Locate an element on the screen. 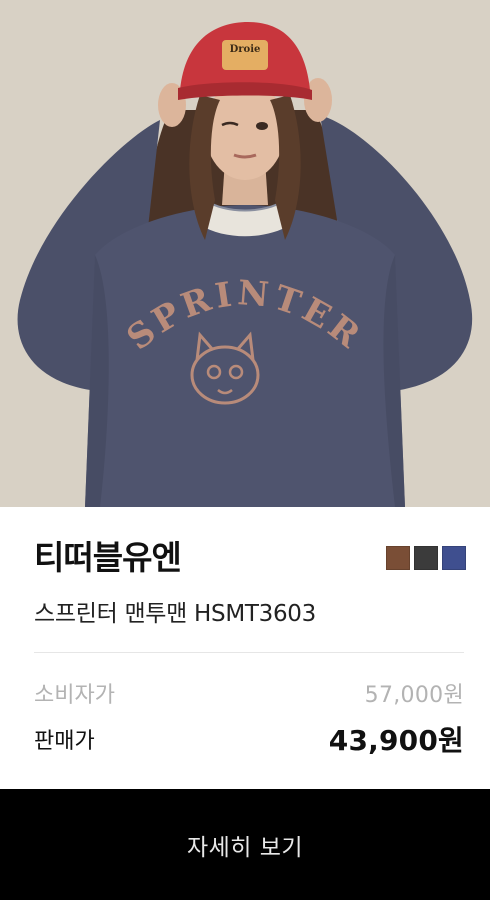  sale-price-value: 43,900원 is located at coordinates (396, 740).